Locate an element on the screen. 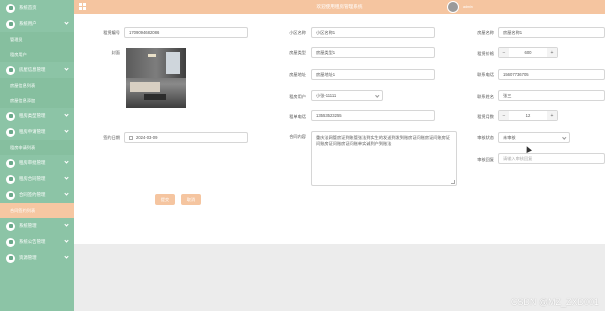 Image resolution: width=605 pixels, height=311 pixels. sidebar-item: 系统用户 is located at coordinates (37, 24).